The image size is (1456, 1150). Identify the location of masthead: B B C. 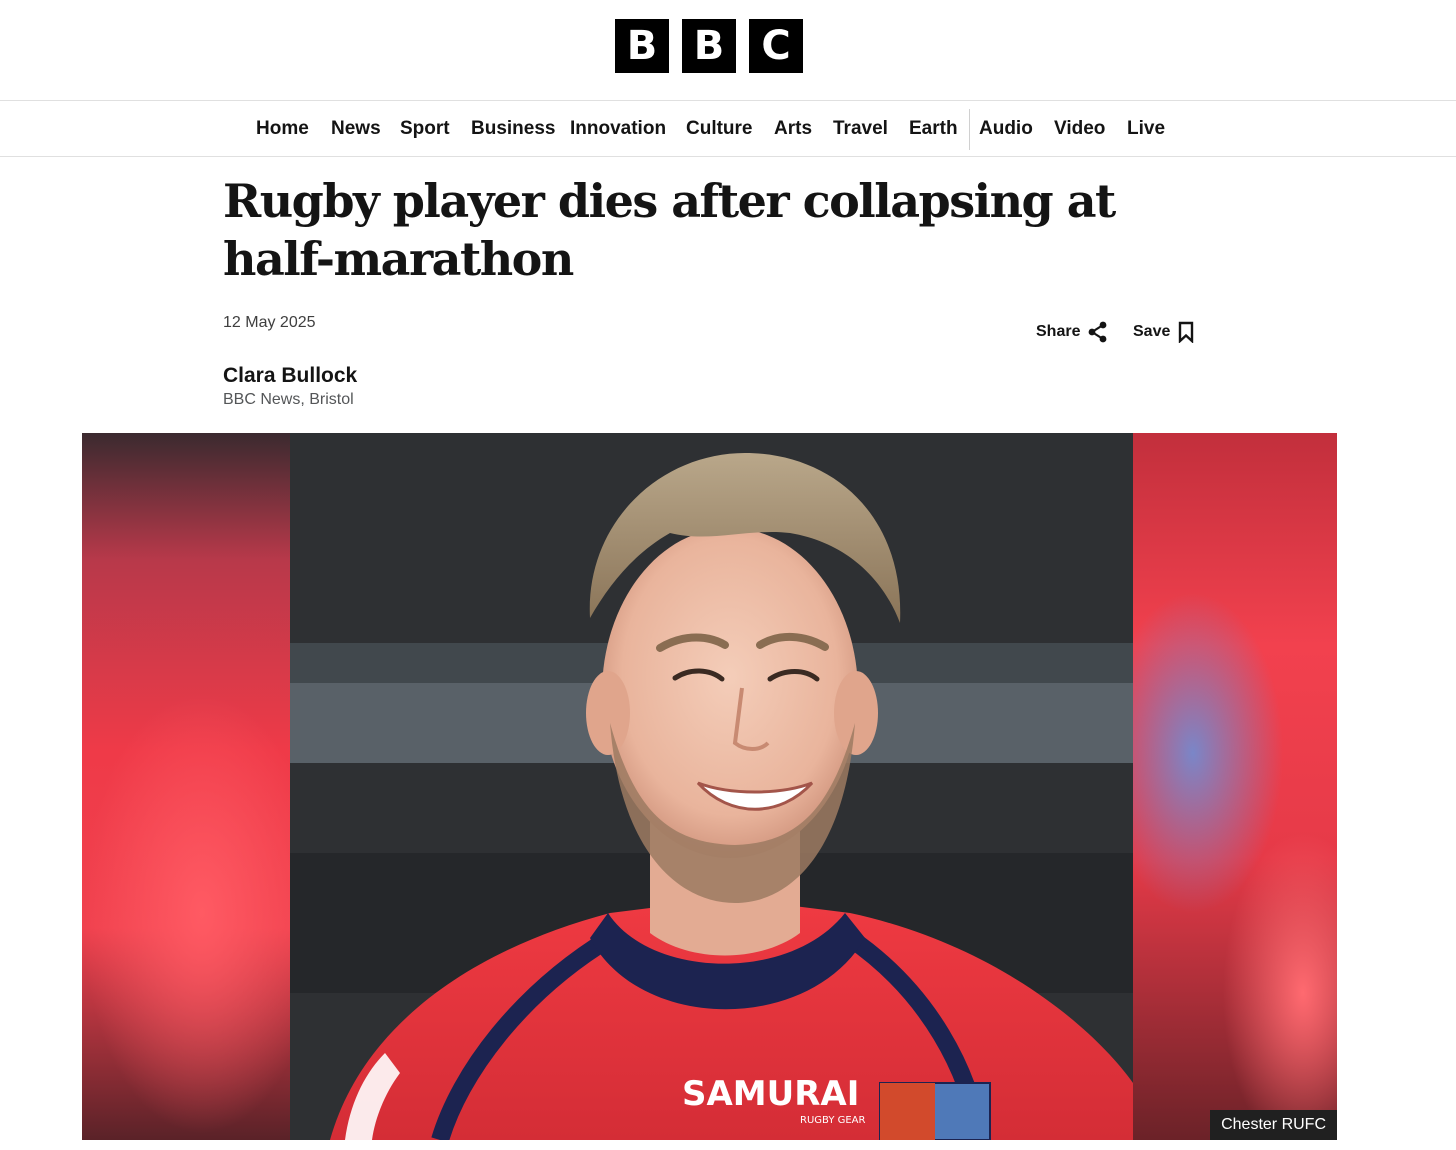
(728, 50).